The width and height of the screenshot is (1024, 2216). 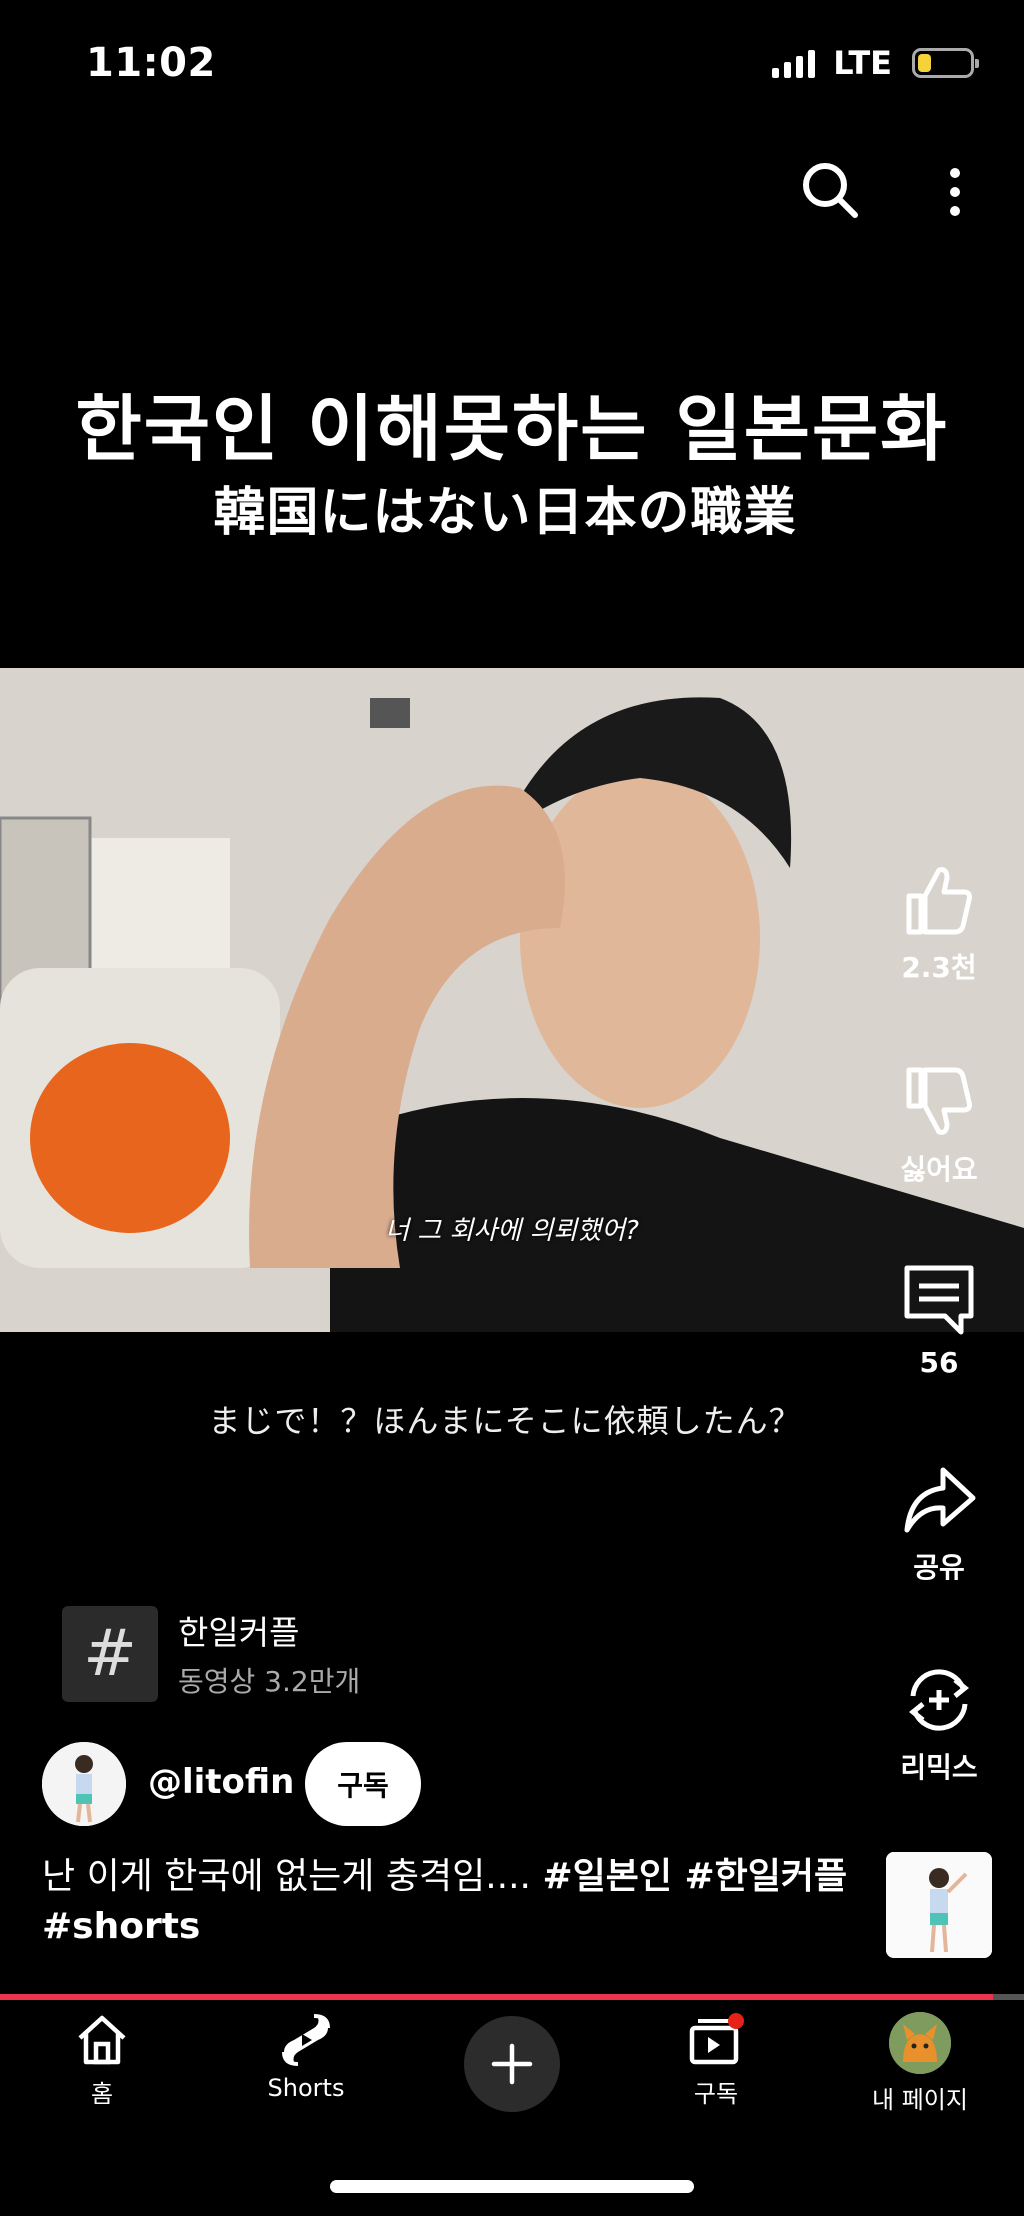 What do you see at coordinates (512, 429) in the screenshot?
I see `video-title-korean: 한국인 이해못하는 일본문화` at bounding box center [512, 429].